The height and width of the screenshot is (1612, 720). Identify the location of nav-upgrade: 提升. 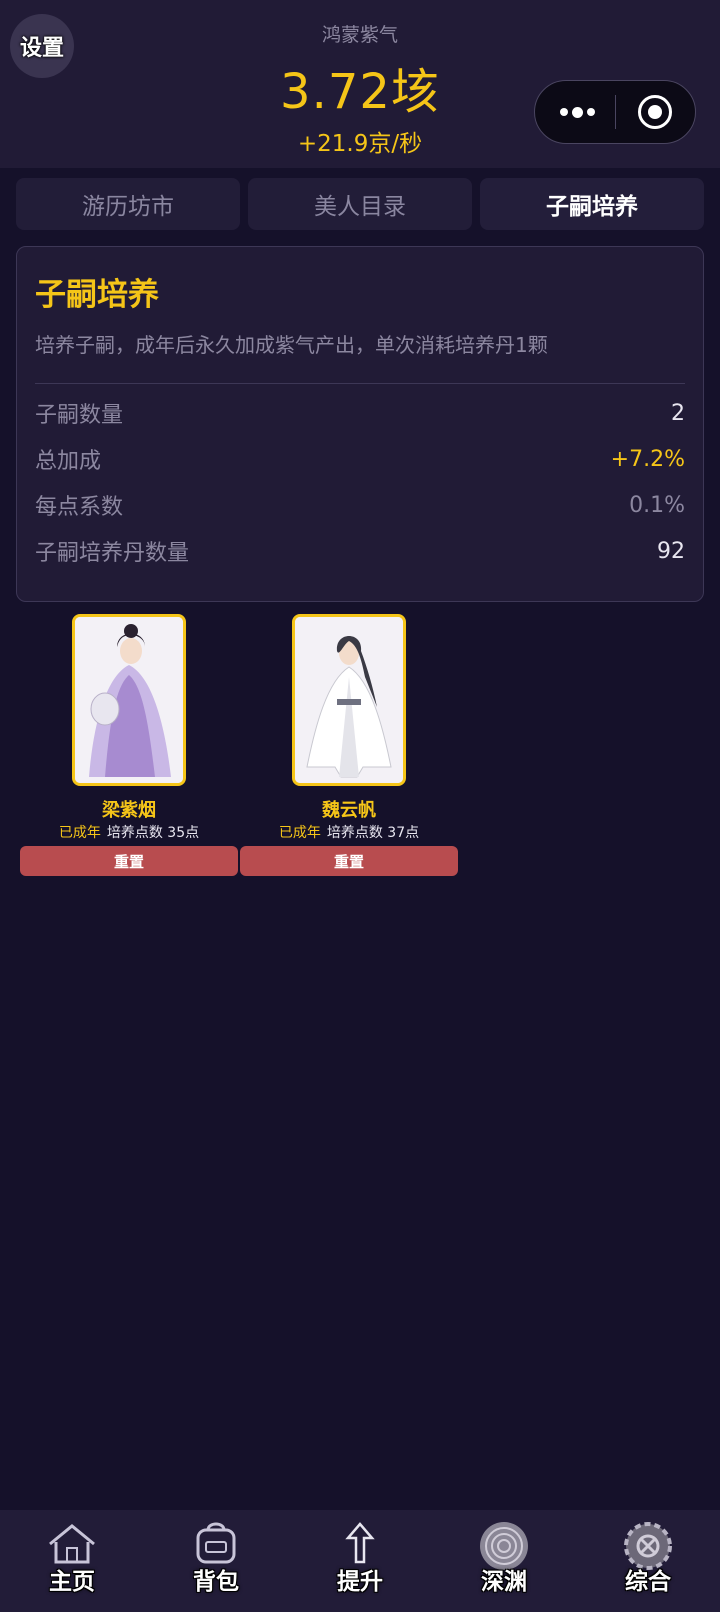
(360, 1561).